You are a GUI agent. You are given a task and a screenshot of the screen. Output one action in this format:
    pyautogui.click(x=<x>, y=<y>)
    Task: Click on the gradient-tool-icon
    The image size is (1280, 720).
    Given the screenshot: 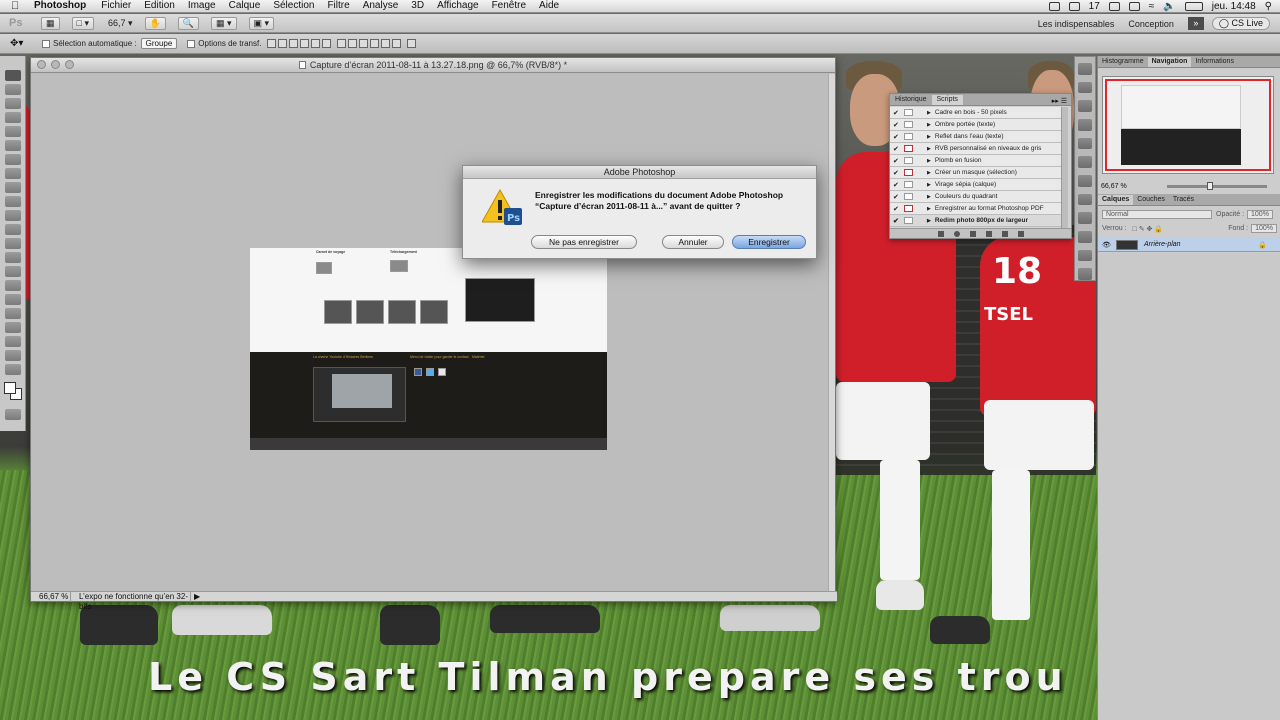 What is the action you would take?
    pyautogui.click(x=12, y=229)
    